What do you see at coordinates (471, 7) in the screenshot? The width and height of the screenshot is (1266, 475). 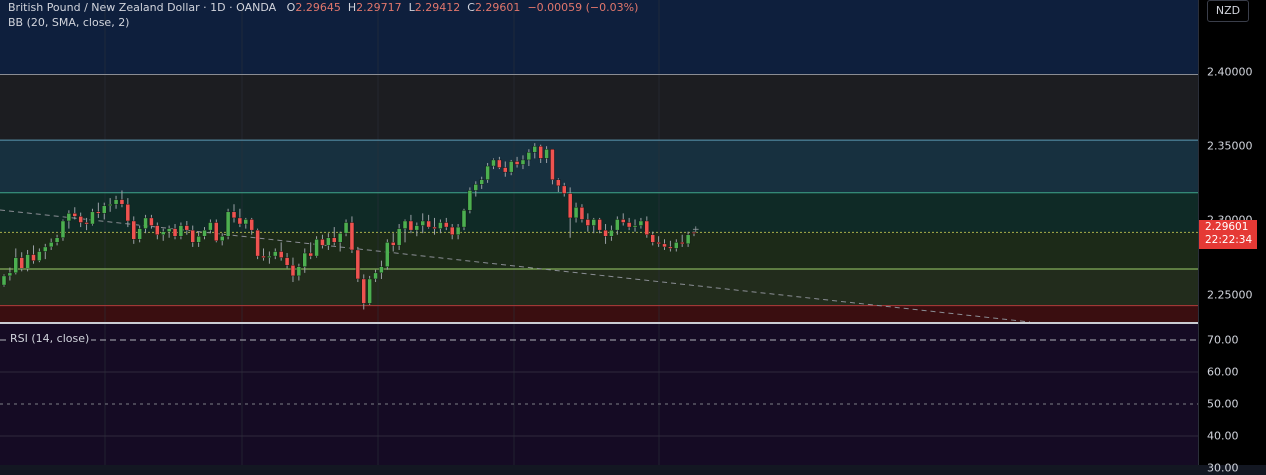 I see `close-label: C` at bounding box center [471, 7].